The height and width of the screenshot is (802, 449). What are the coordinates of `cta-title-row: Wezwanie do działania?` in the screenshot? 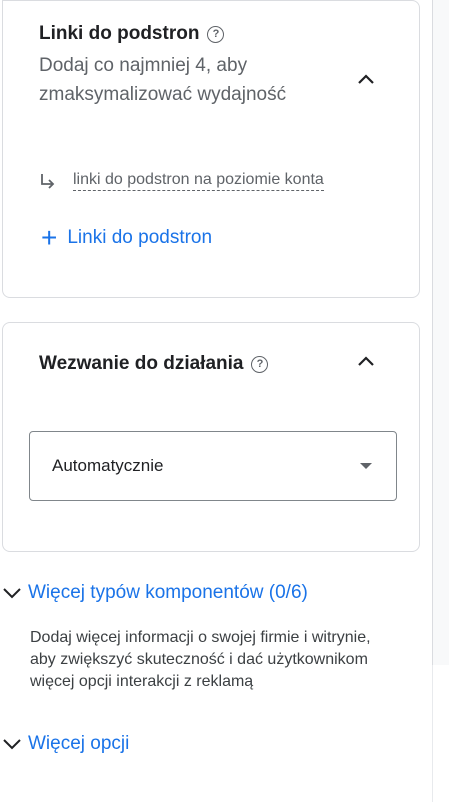 It's located at (154, 364).